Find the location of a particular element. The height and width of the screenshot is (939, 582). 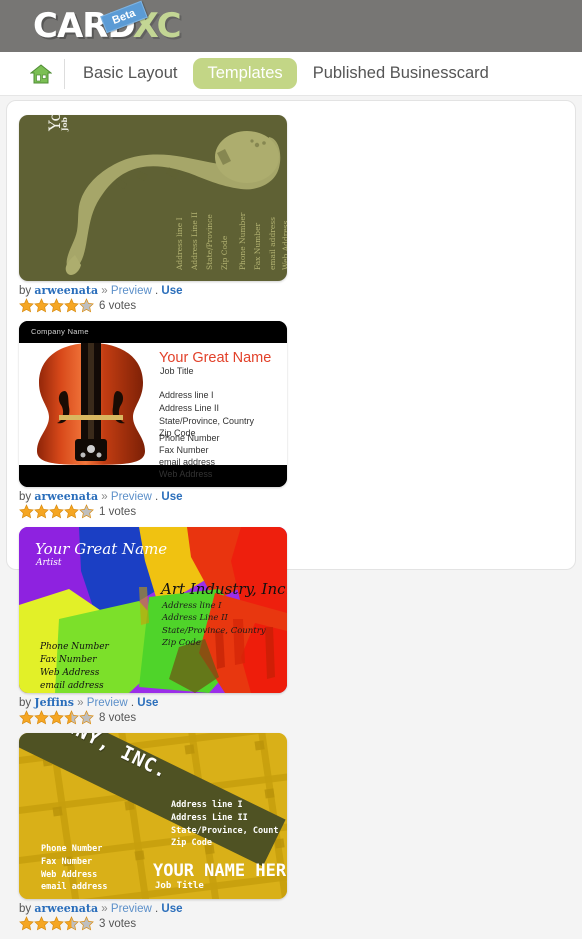

votes-count: 8 votes is located at coordinates (118, 717).